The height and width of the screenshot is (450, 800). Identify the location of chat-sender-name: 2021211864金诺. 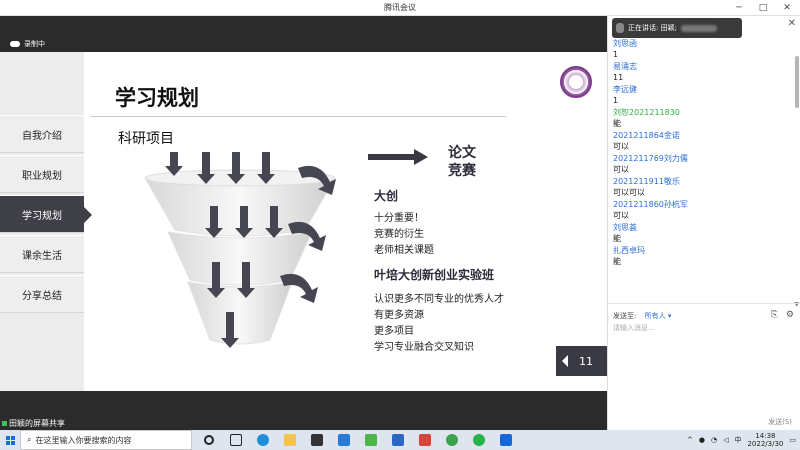
(702, 135).